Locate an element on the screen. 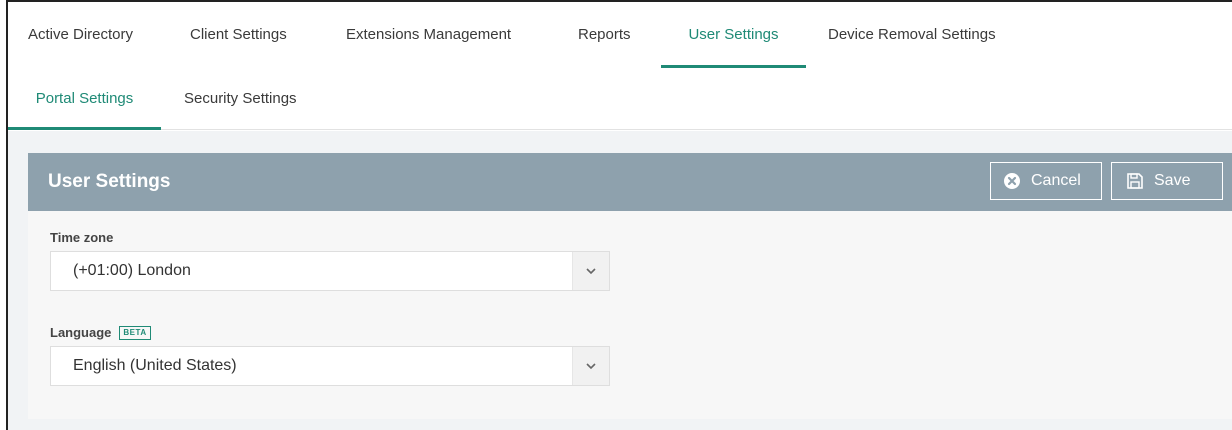 The image size is (1232, 430). tab-label: Client Settings is located at coordinates (238, 34).